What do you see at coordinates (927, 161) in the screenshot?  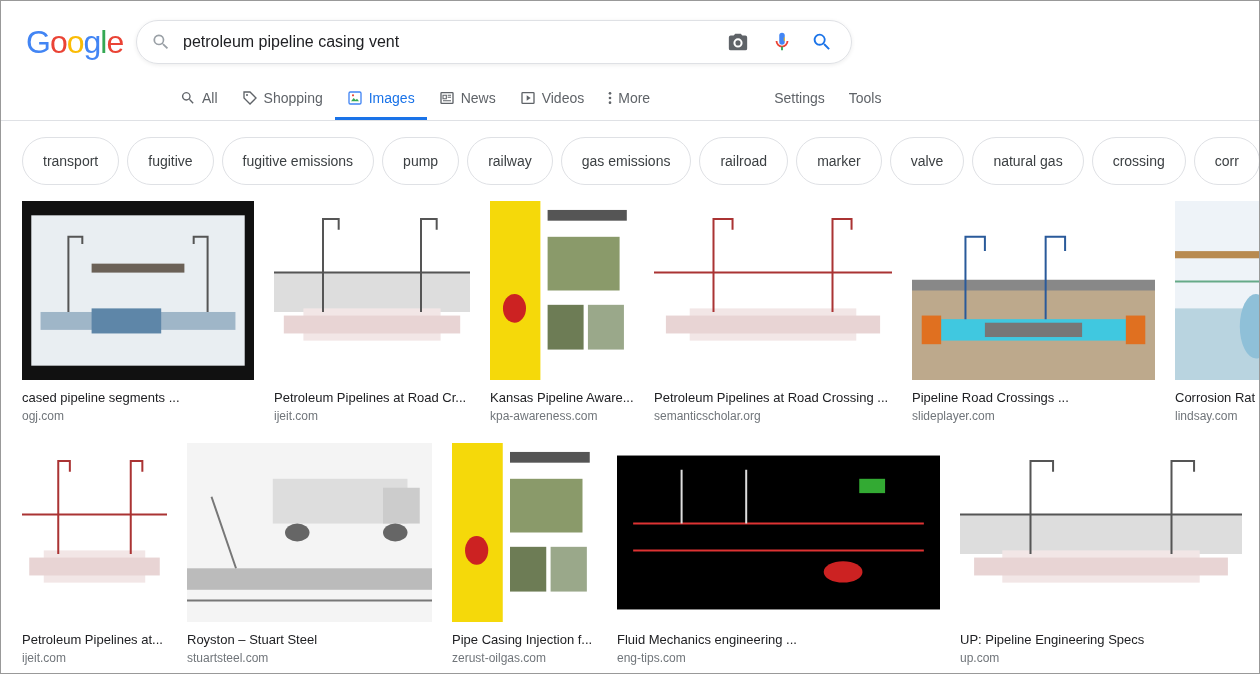 I see `suggestion-chip: valve` at bounding box center [927, 161].